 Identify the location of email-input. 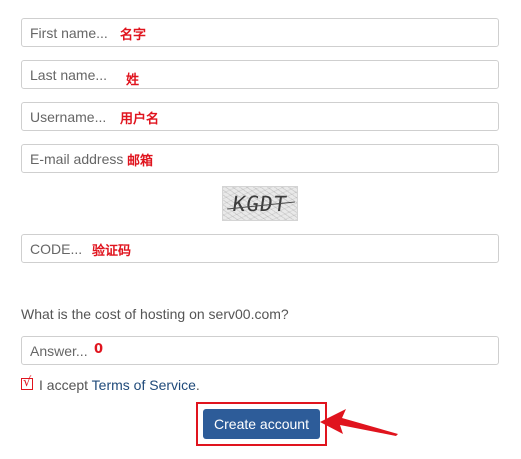
(260, 158).